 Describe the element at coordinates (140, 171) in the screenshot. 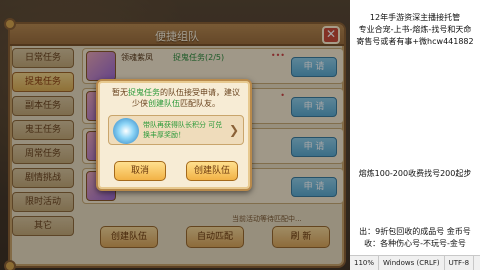

I see `cancel-button: 取消` at that location.